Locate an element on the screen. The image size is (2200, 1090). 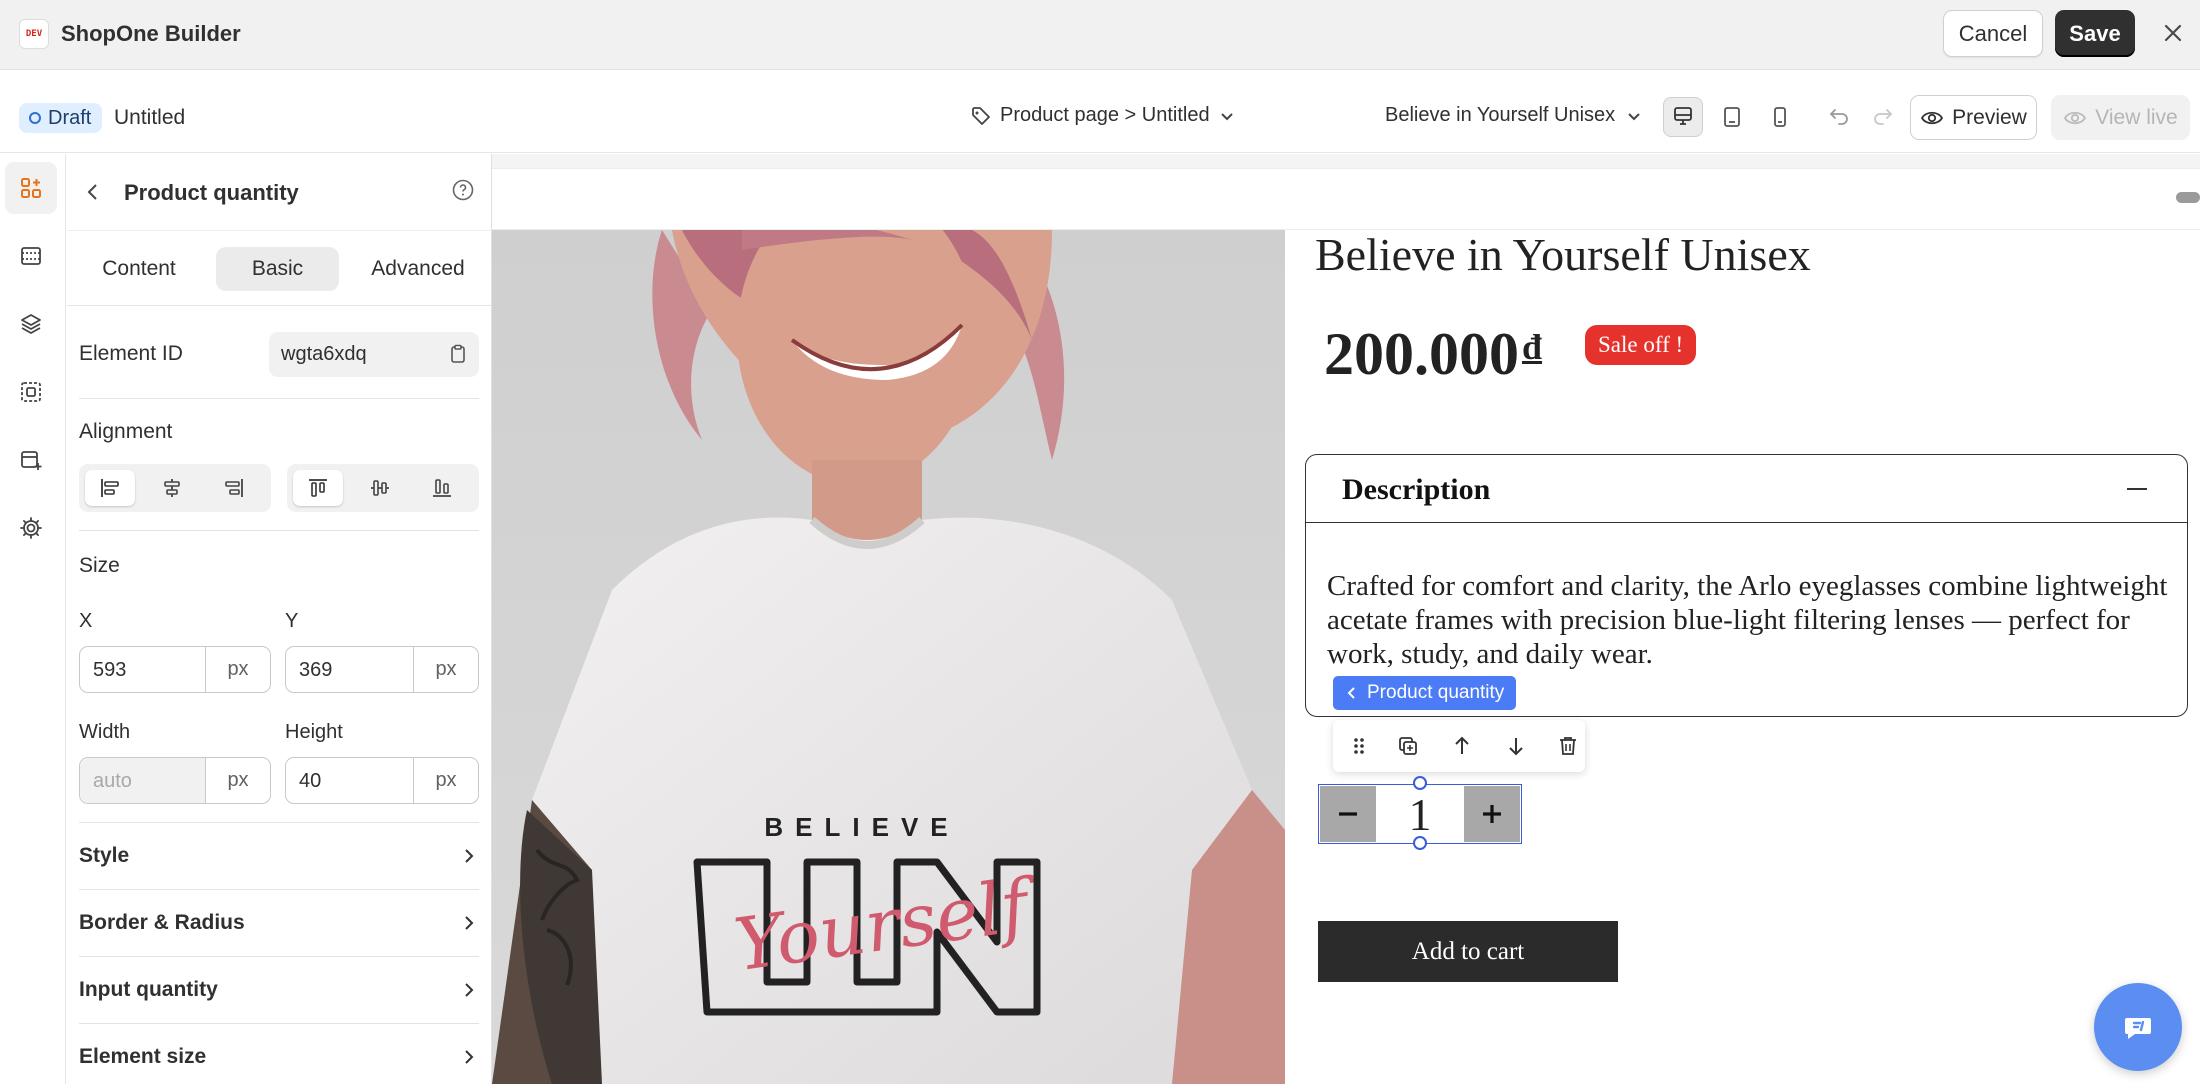
align-left-icon is located at coordinates (110, 488).